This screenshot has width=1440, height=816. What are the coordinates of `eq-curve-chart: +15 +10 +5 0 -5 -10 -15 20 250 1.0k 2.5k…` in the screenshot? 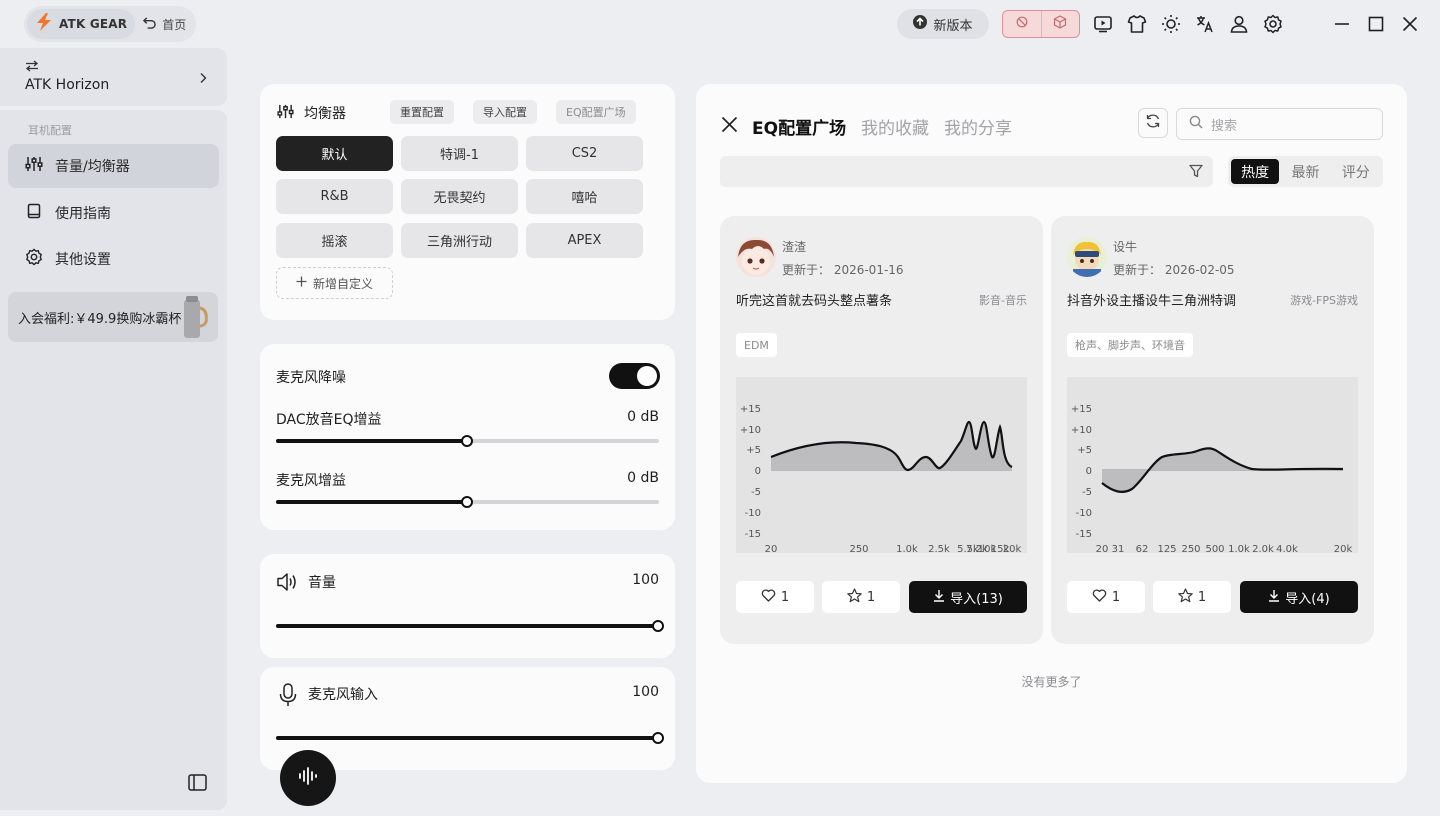 It's located at (881, 466).